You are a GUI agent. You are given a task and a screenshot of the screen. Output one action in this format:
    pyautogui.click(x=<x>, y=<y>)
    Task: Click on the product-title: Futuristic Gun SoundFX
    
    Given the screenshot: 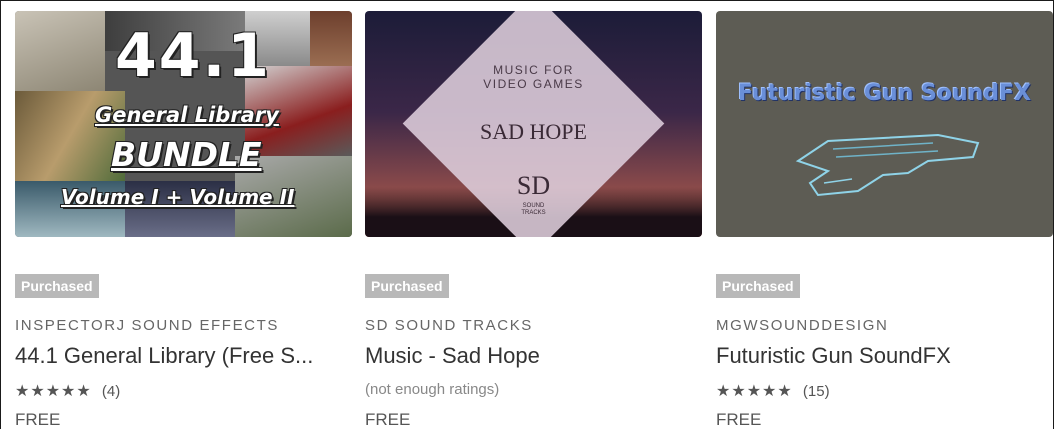 What is the action you would take?
    pyautogui.click(x=833, y=356)
    